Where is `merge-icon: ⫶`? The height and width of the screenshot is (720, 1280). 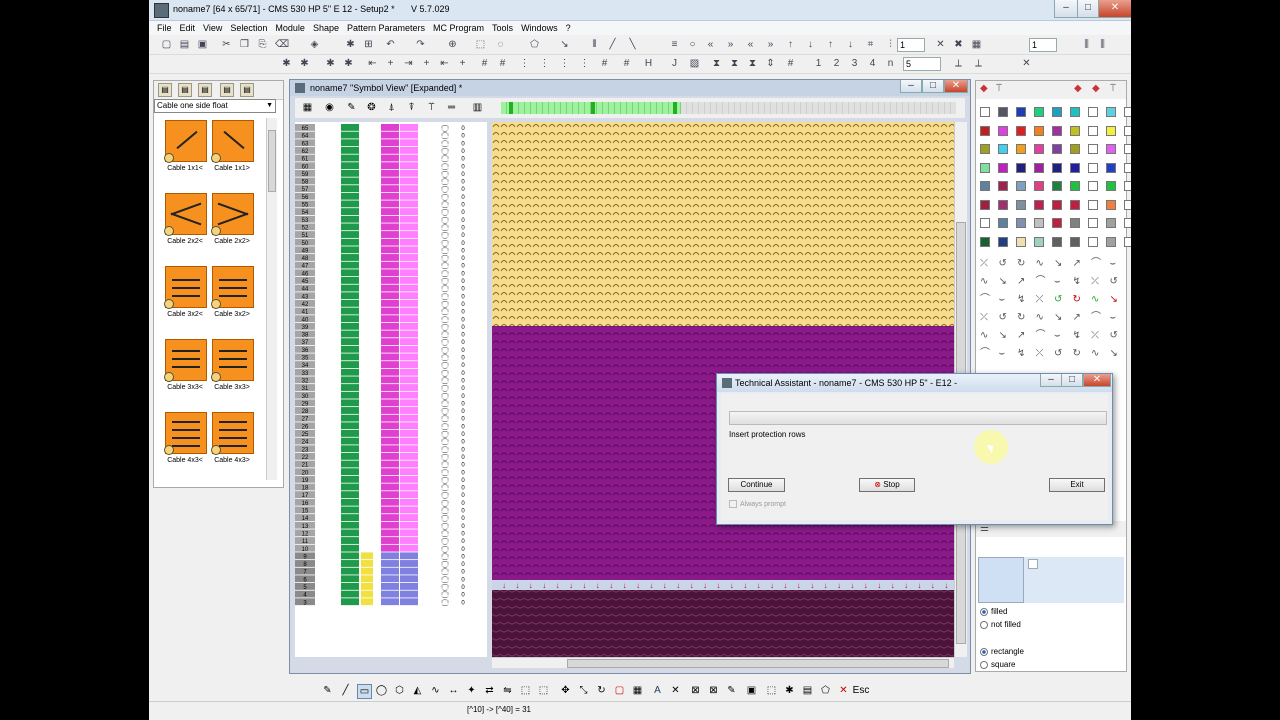
merge-icon: ⫶ is located at coordinates (890, 44).